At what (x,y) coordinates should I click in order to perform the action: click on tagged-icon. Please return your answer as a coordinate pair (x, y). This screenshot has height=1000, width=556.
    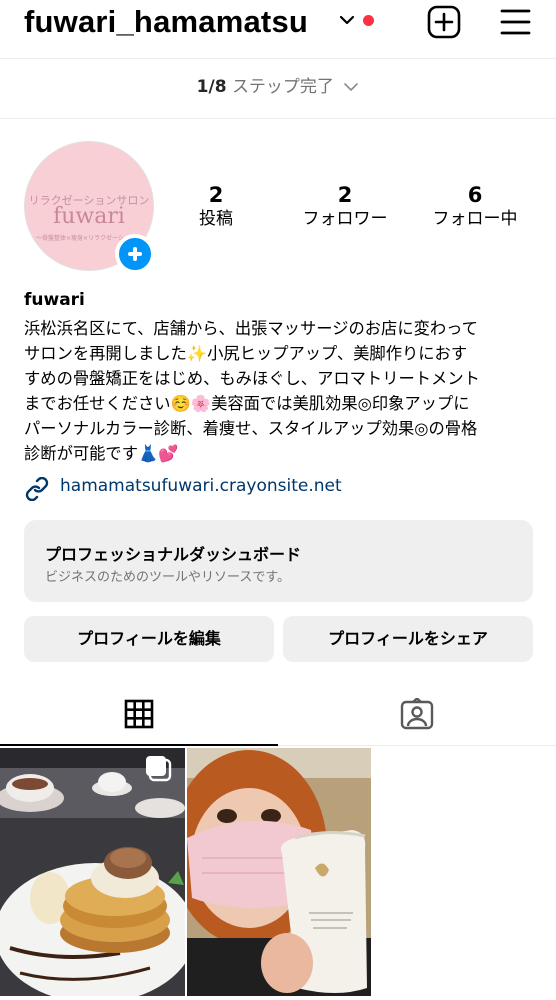
    Looking at the image, I should click on (417, 714).